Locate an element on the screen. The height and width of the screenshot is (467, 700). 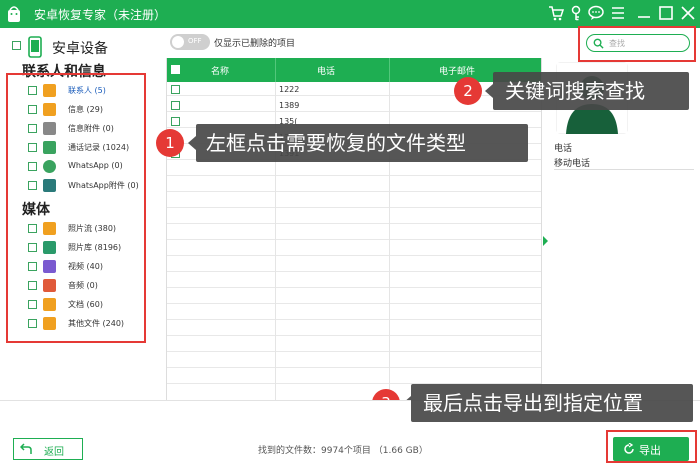
phone-device-icon is located at coordinates (35, 47).